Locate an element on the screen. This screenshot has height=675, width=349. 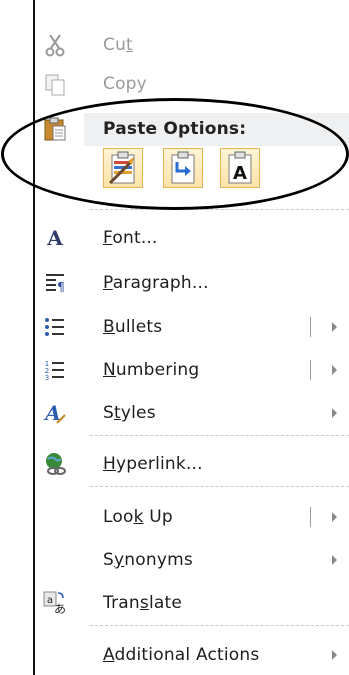
menu-item-additional-actions-label: Additional Actions is located at coordinates (181, 655).